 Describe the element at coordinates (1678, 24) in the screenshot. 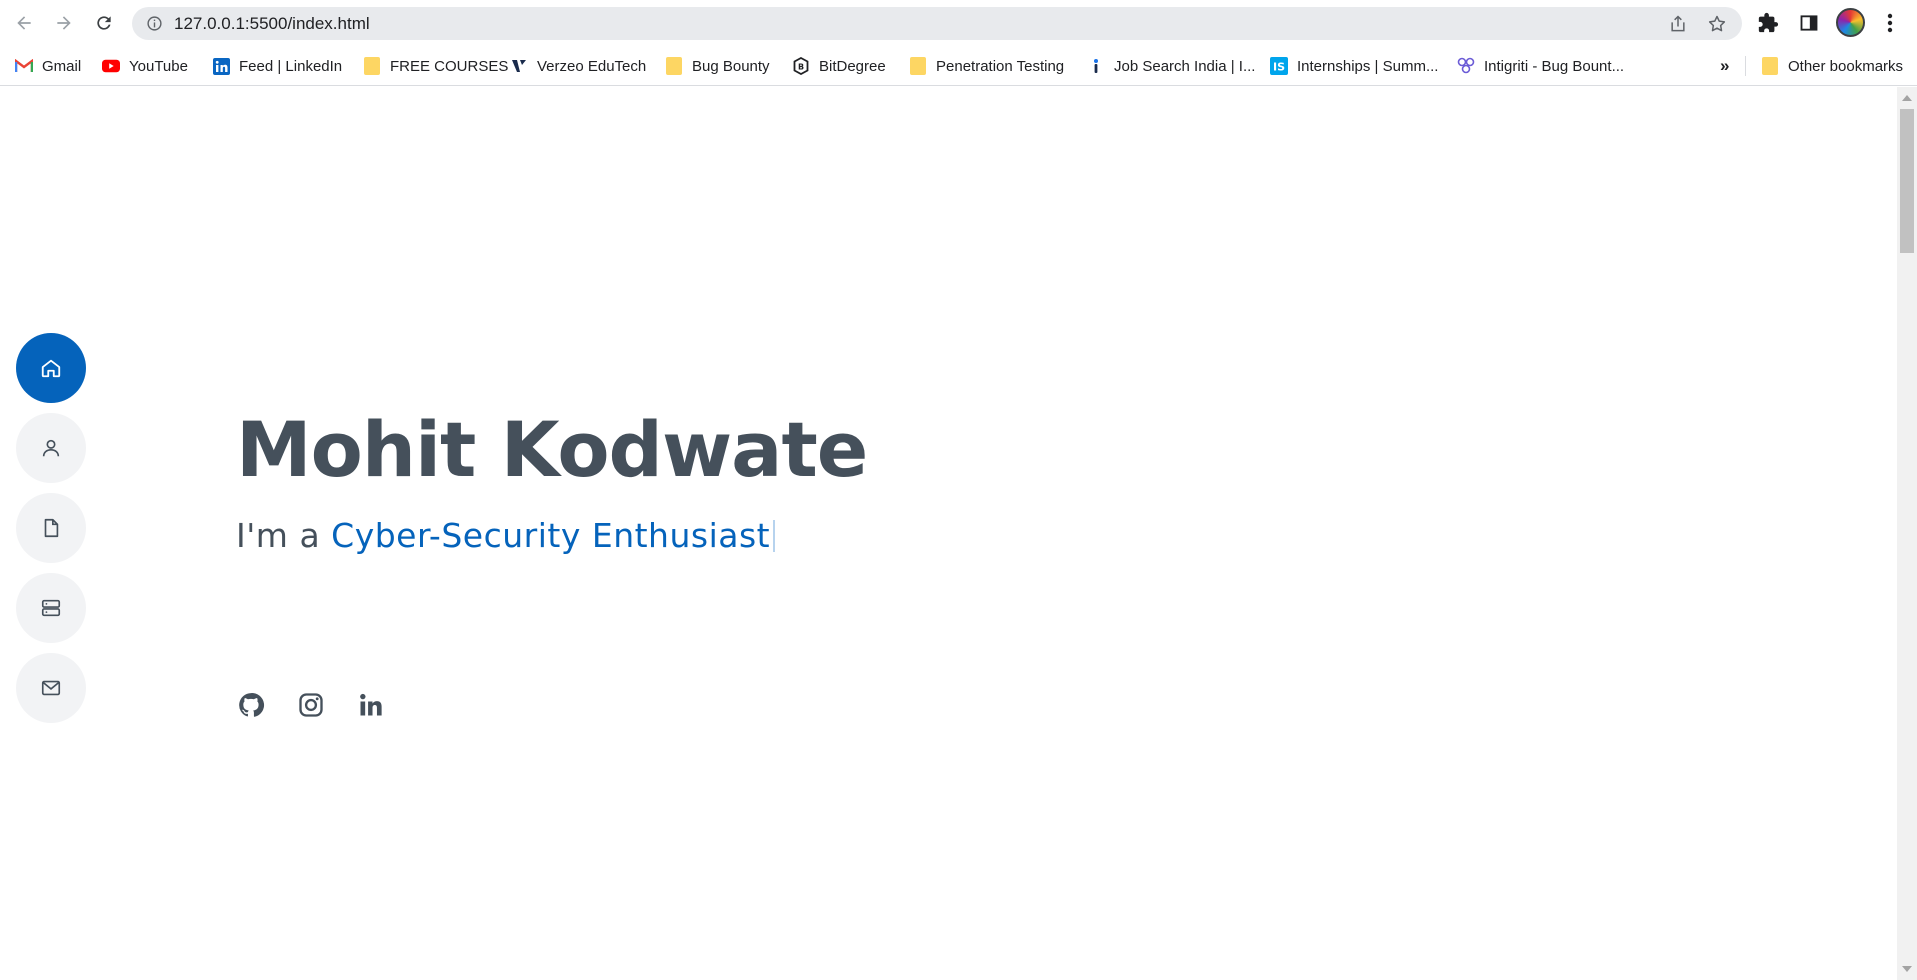

I see `share-icon` at that location.